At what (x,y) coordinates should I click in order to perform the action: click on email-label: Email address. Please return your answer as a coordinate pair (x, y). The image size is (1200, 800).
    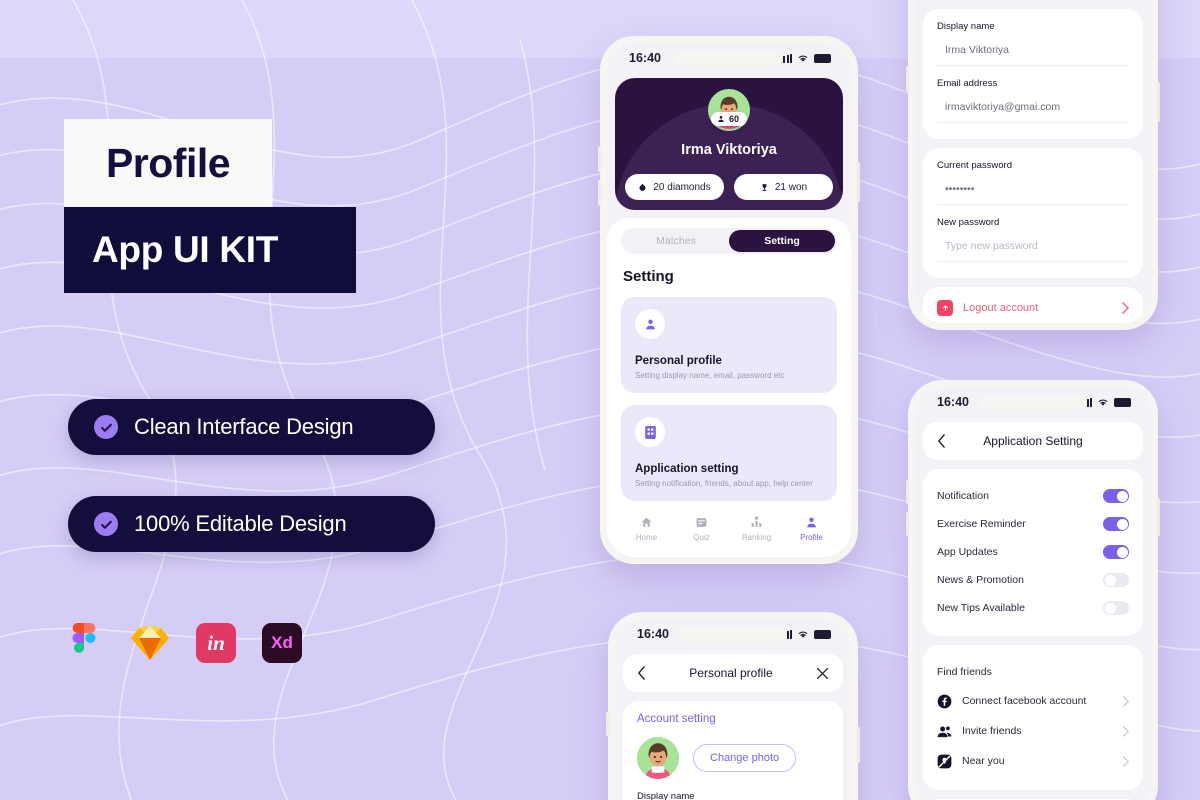
    Looking at the image, I should click on (967, 83).